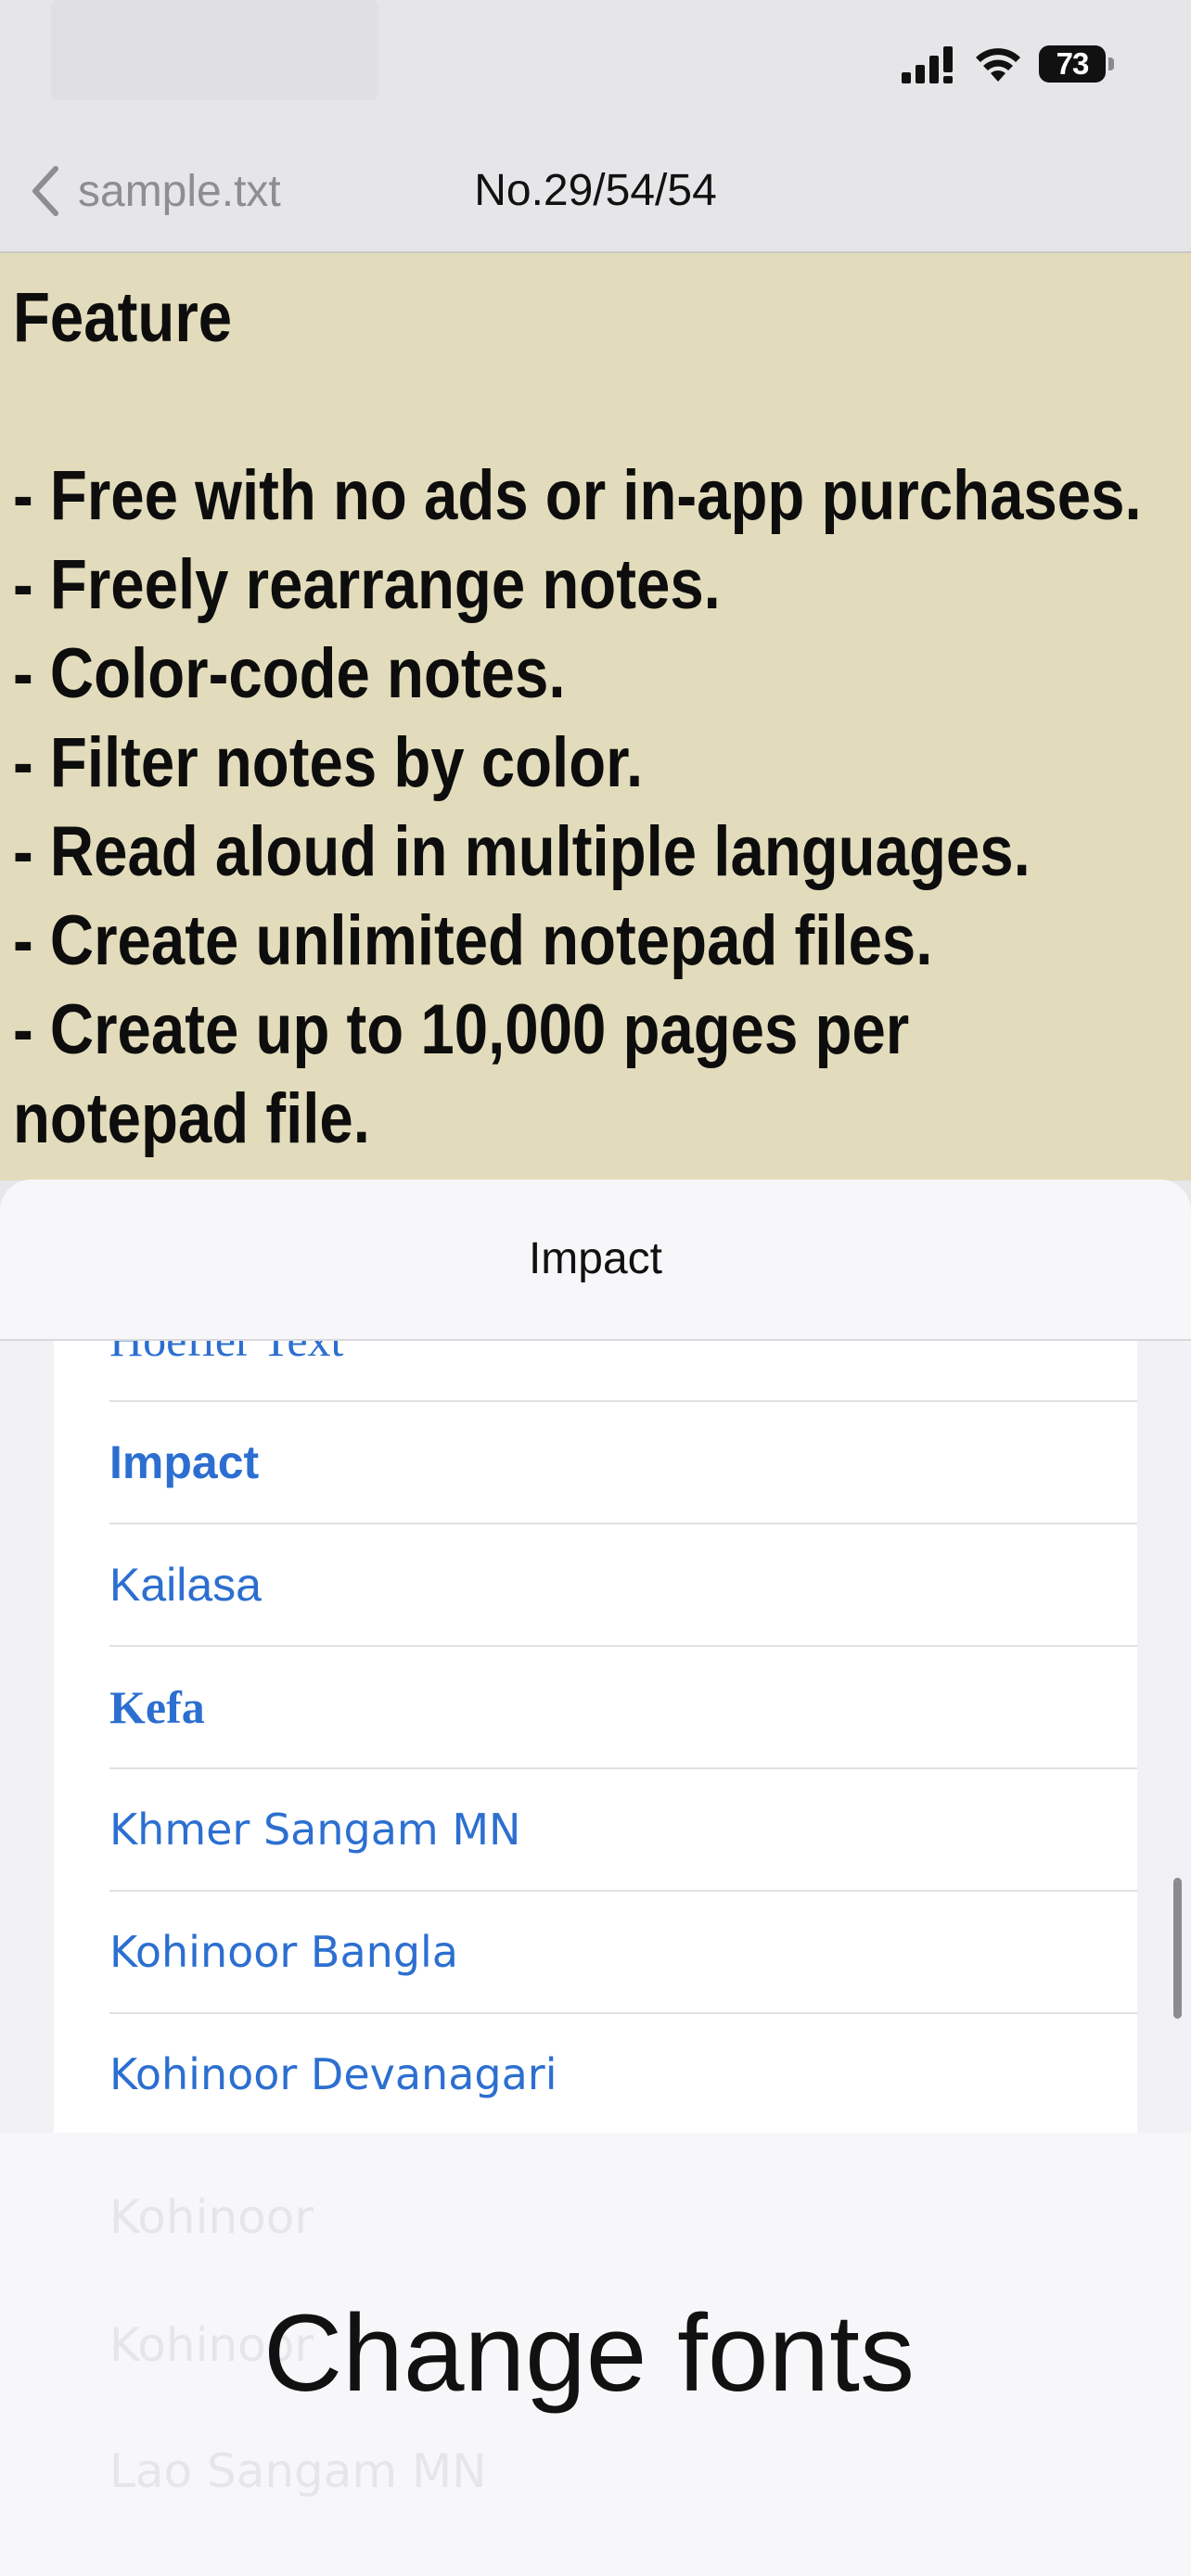 Image resolution: width=1191 pixels, height=2576 pixels. Describe the element at coordinates (927, 64) in the screenshot. I see `cellular-signal-icon` at that location.